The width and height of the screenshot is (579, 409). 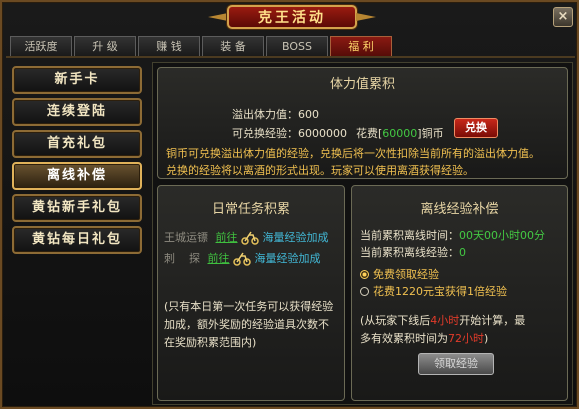 I want to click on offline-time-row: 当前累积离线时间：00天00小时00分, so click(x=452, y=235).